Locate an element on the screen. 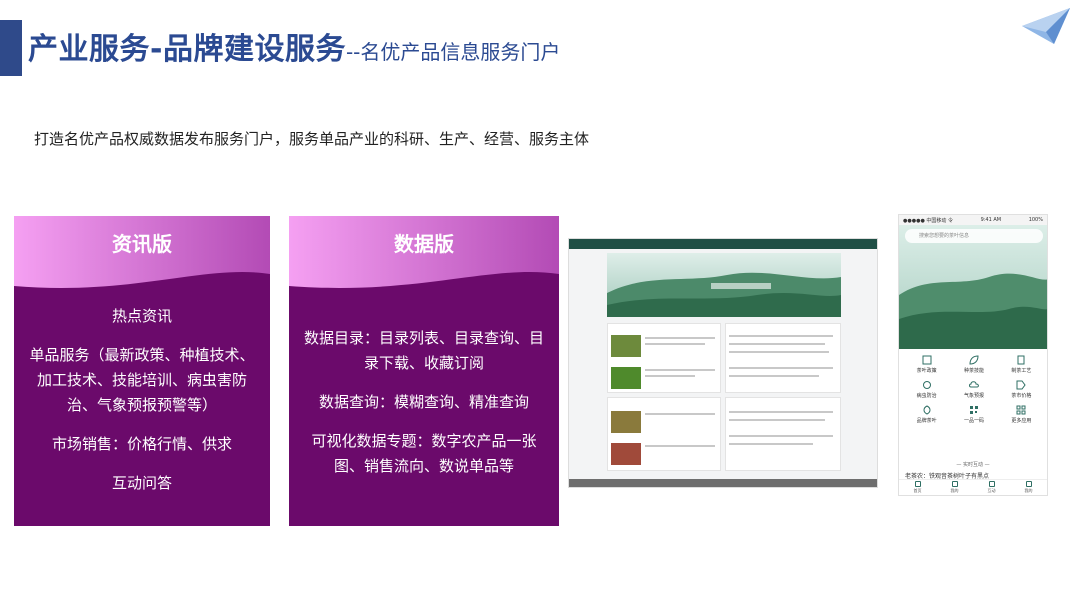 The width and height of the screenshot is (1080, 608). info-item-hot-news: 热点资讯 is located at coordinates (141, 316).